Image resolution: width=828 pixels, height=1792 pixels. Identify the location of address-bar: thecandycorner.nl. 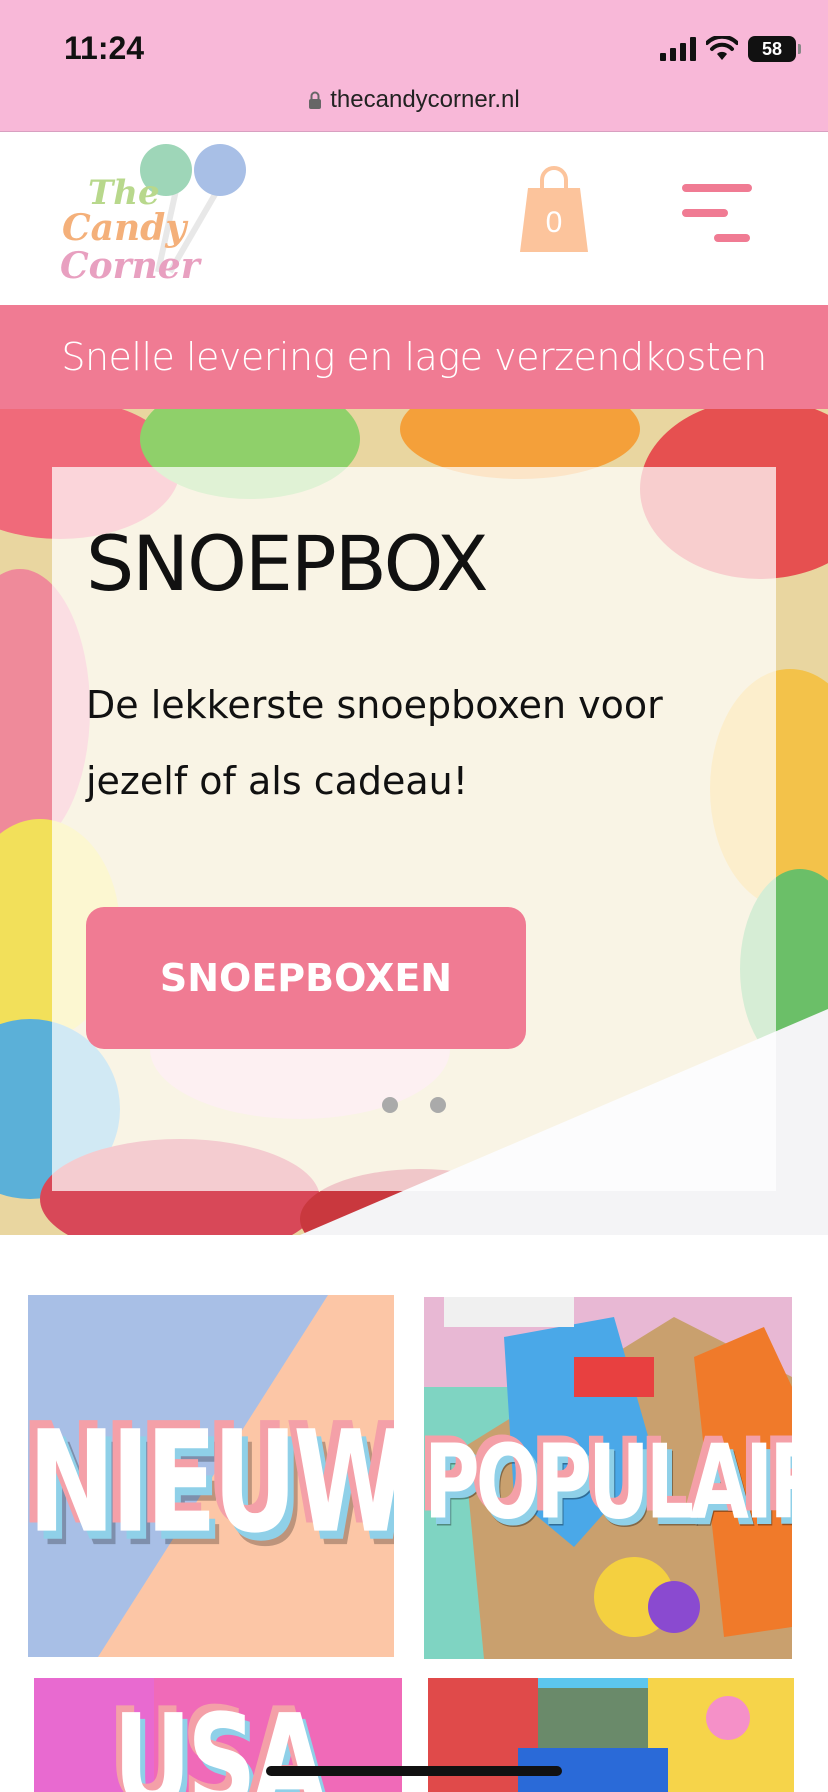
(414, 100).